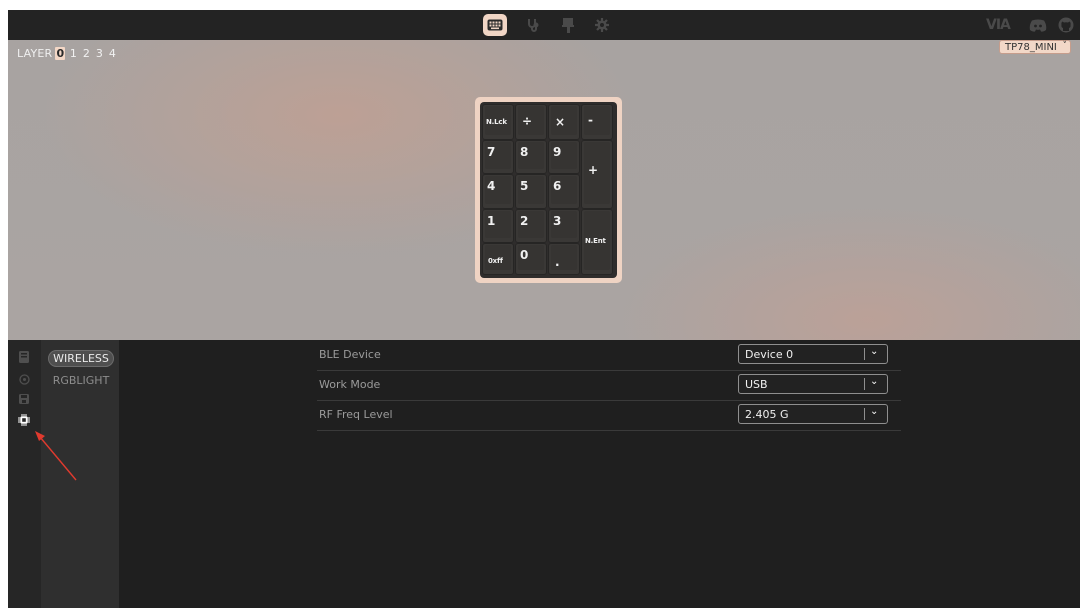 The width and height of the screenshot is (1080, 608). Describe the element at coordinates (1038, 25) in the screenshot. I see `discord-icon` at that location.